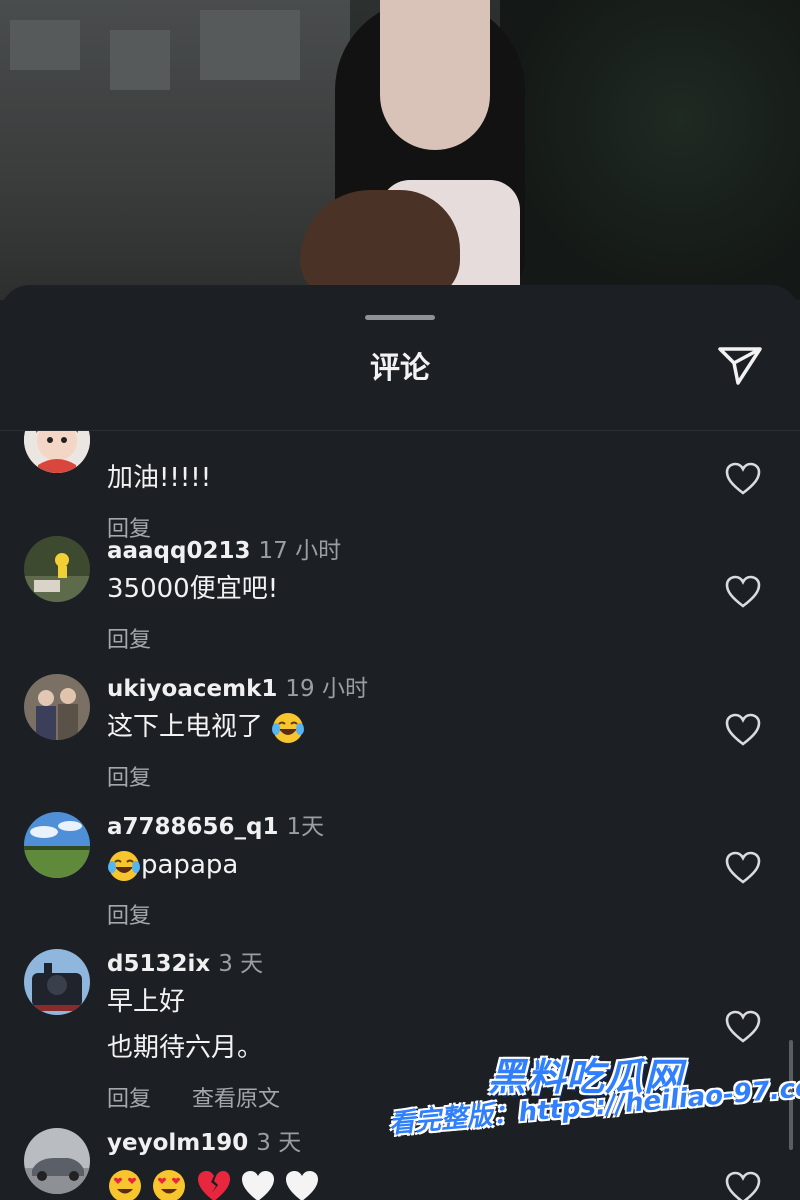  Describe the element at coordinates (193, 589) in the screenshot. I see `comment-text: 35000便宜吧!` at that location.